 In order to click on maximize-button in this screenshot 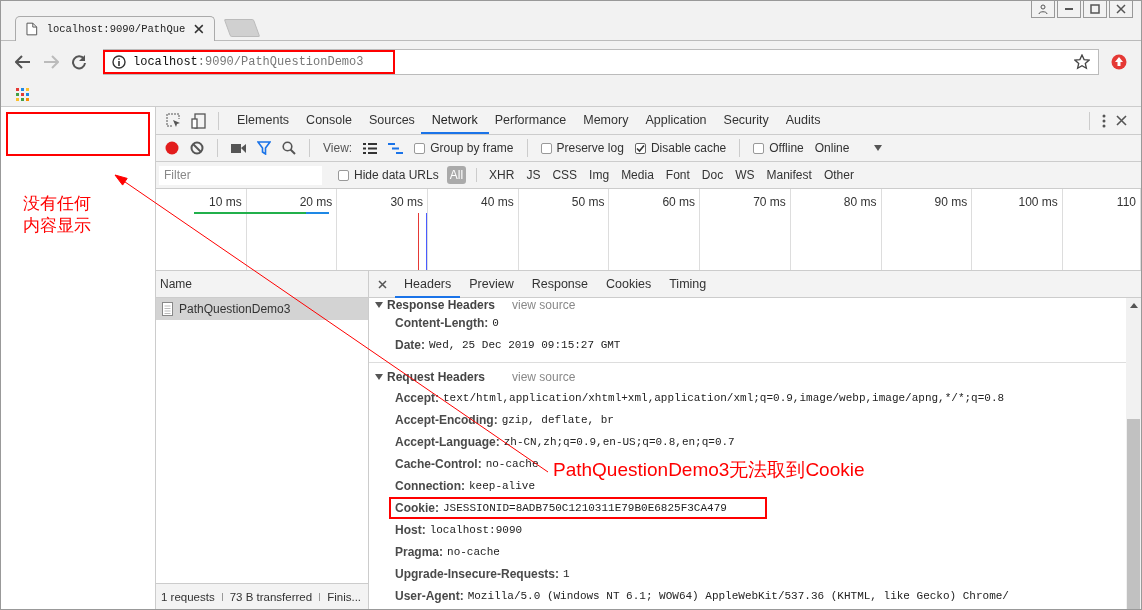, I will do `click(1095, 9)`.